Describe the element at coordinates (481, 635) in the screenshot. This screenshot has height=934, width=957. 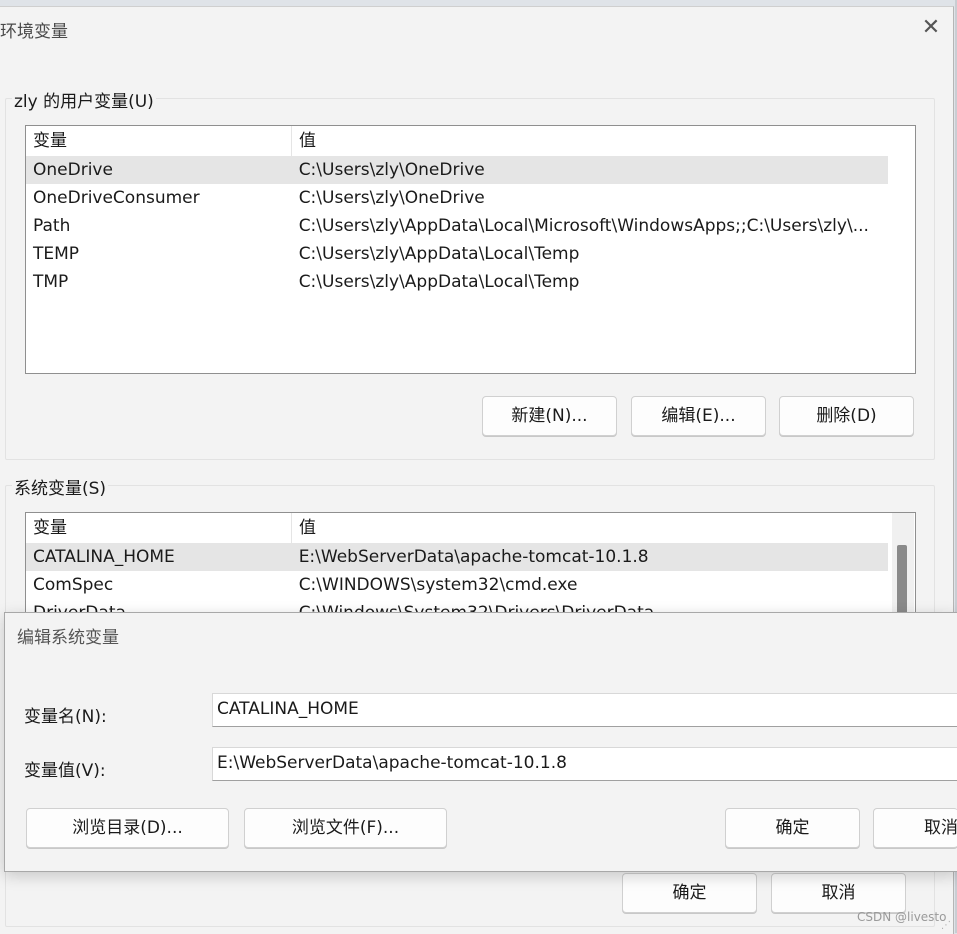
I see `edit-dialog-title-bar: 编辑系统变量` at that location.